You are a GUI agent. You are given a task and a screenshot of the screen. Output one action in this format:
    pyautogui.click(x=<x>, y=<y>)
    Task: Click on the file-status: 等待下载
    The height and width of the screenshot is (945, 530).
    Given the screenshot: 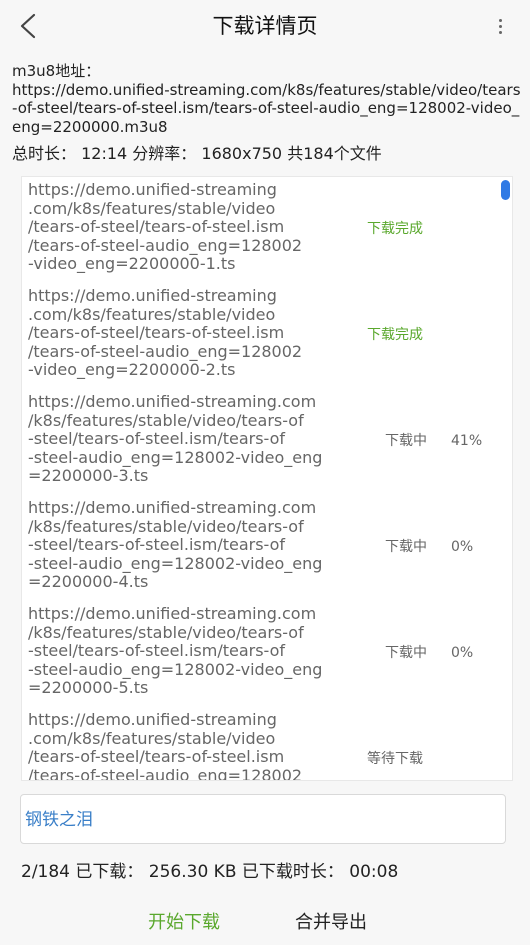 What is the action you would take?
    pyautogui.click(x=395, y=759)
    